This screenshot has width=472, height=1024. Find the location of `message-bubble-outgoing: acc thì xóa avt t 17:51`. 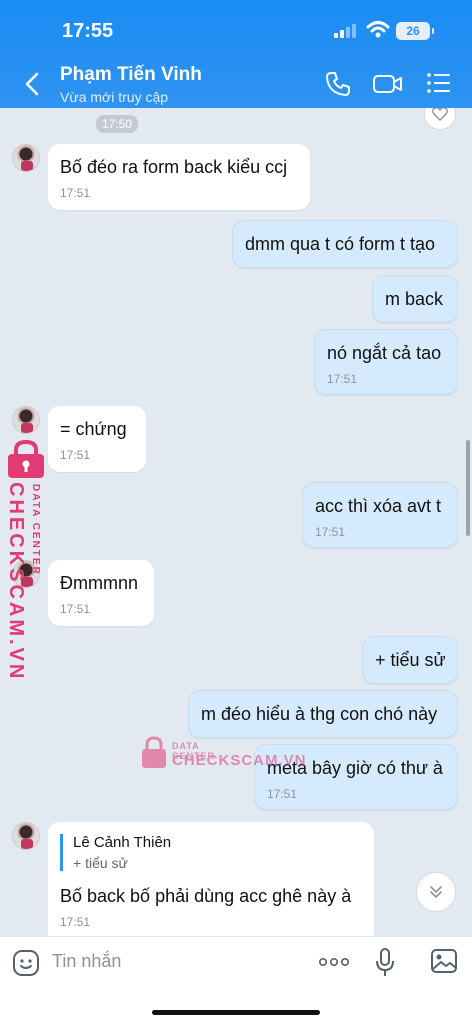

message-bubble-outgoing: acc thì xóa avt t 17:51 is located at coordinates (380, 515).